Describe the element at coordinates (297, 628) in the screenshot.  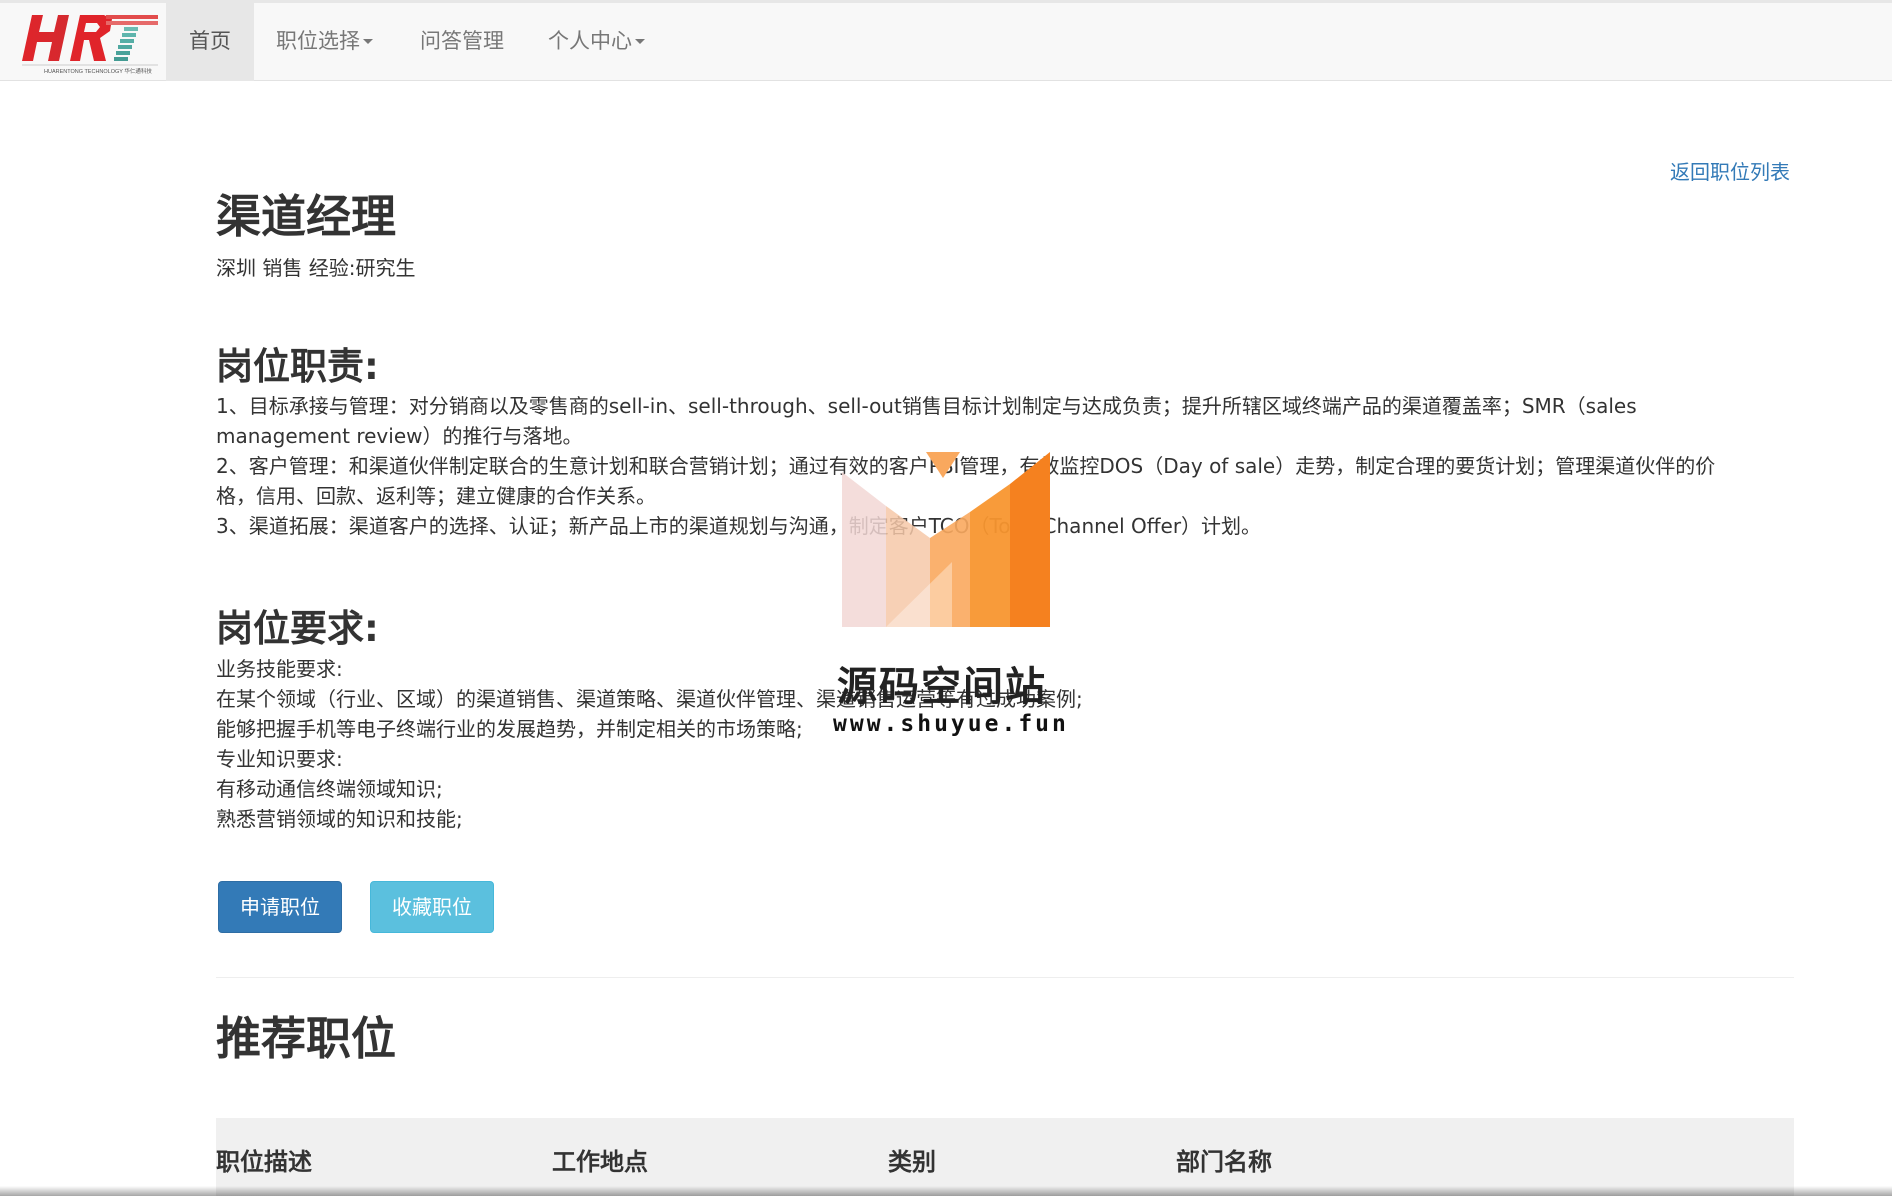
I see `requirements-heading: 岗位要求:` at that location.